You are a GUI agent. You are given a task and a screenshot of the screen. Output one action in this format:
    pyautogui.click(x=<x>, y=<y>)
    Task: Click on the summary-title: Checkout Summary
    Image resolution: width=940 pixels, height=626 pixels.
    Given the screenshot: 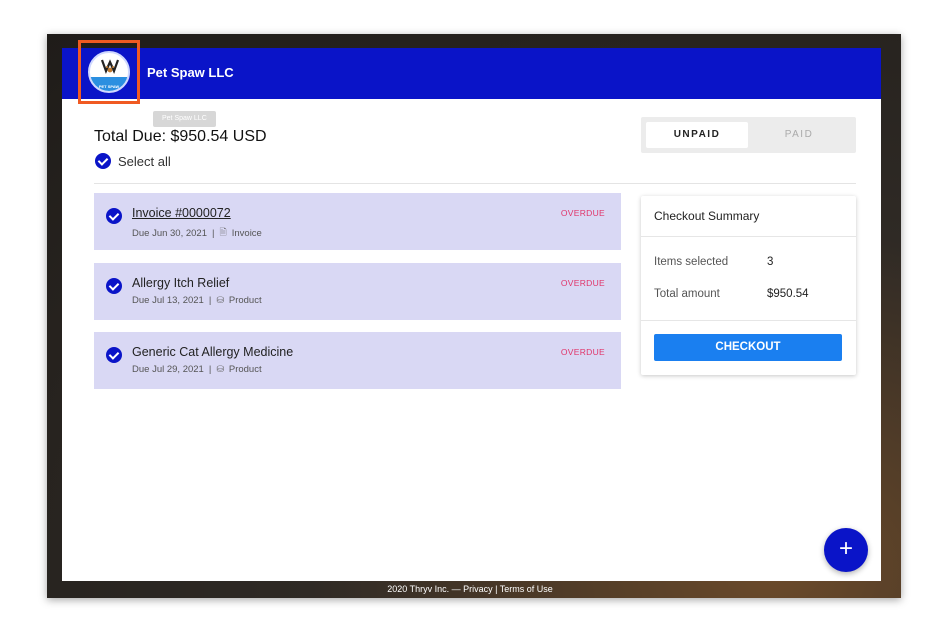 What is the action you would take?
    pyautogui.click(x=707, y=216)
    